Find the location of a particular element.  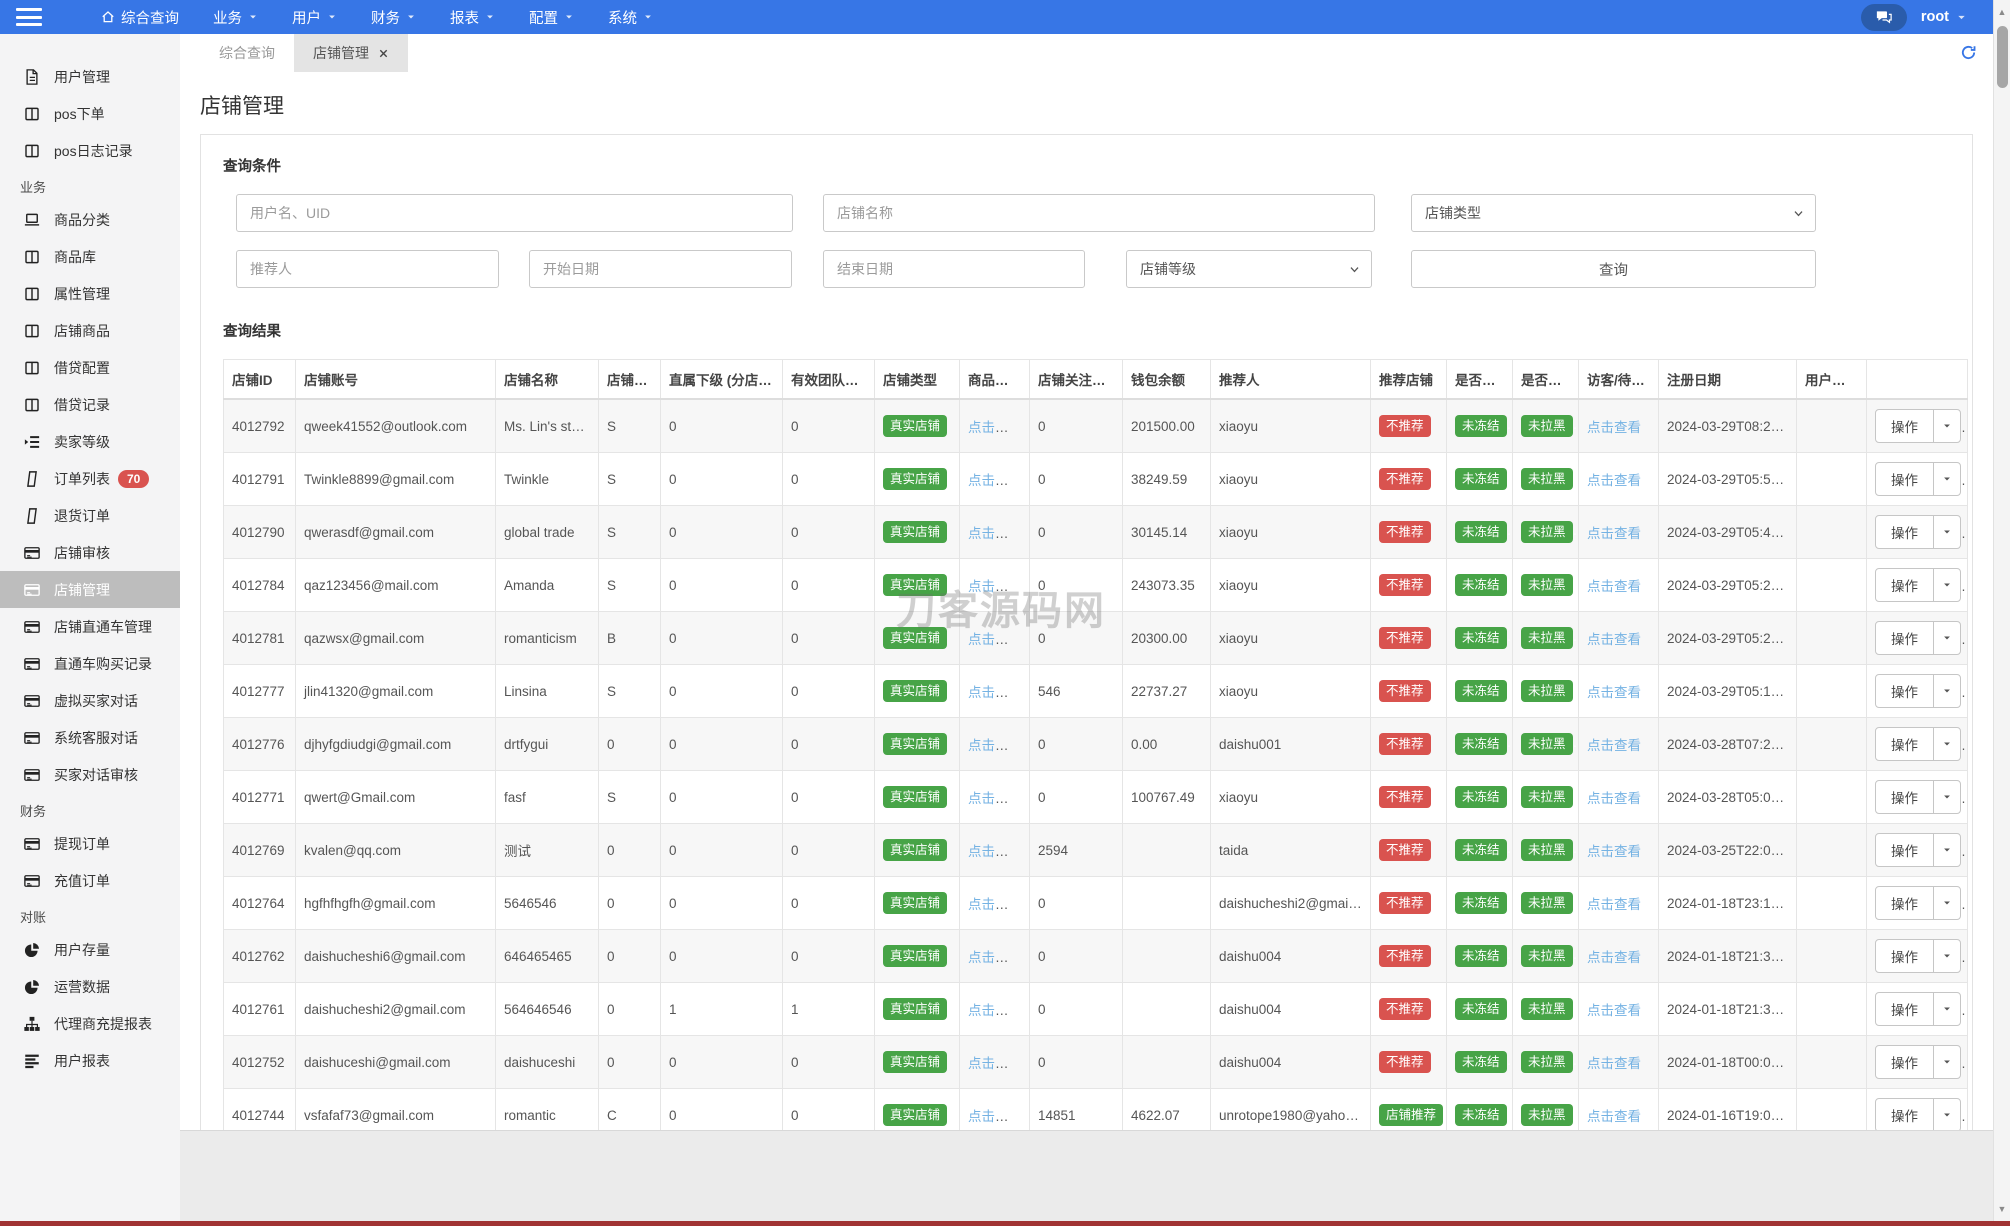

nav-item-5: 报表 is located at coordinates (472, 17).